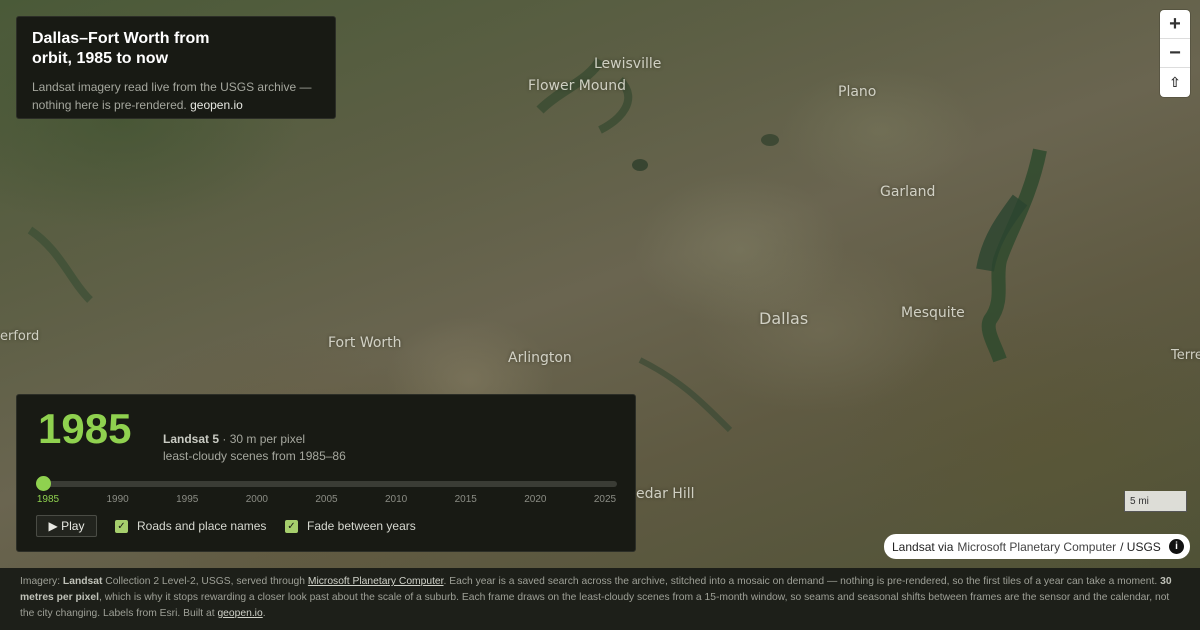 The height and width of the screenshot is (630, 1200). Describe the element at coordinates (1139, 501) in the screenshot. I see `scale-label: 5 mi` at that location.